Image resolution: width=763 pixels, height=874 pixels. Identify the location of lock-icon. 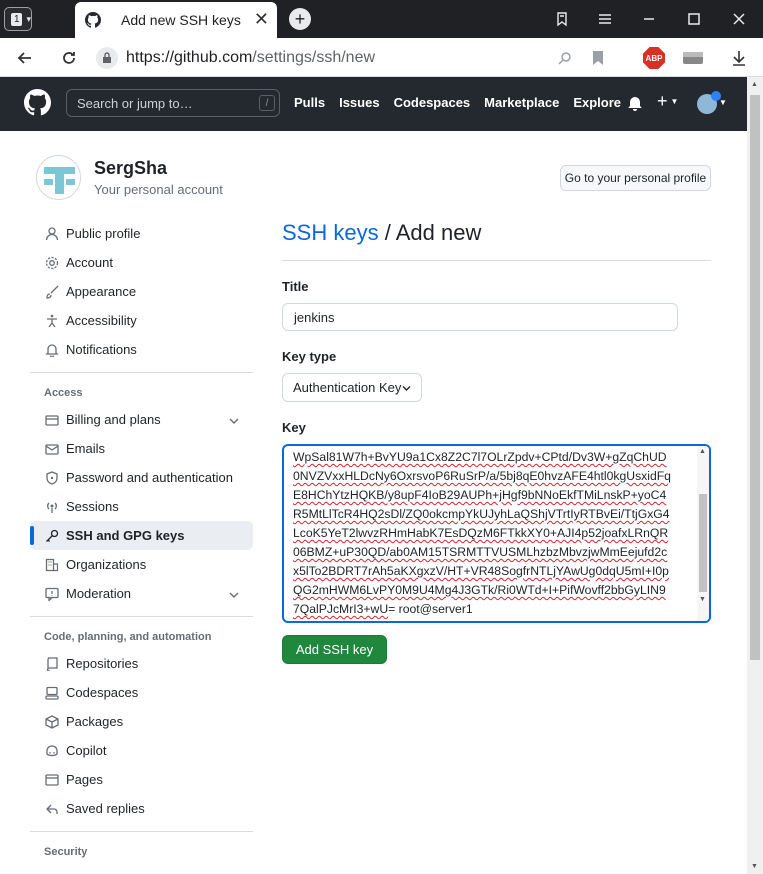
(107, 57).